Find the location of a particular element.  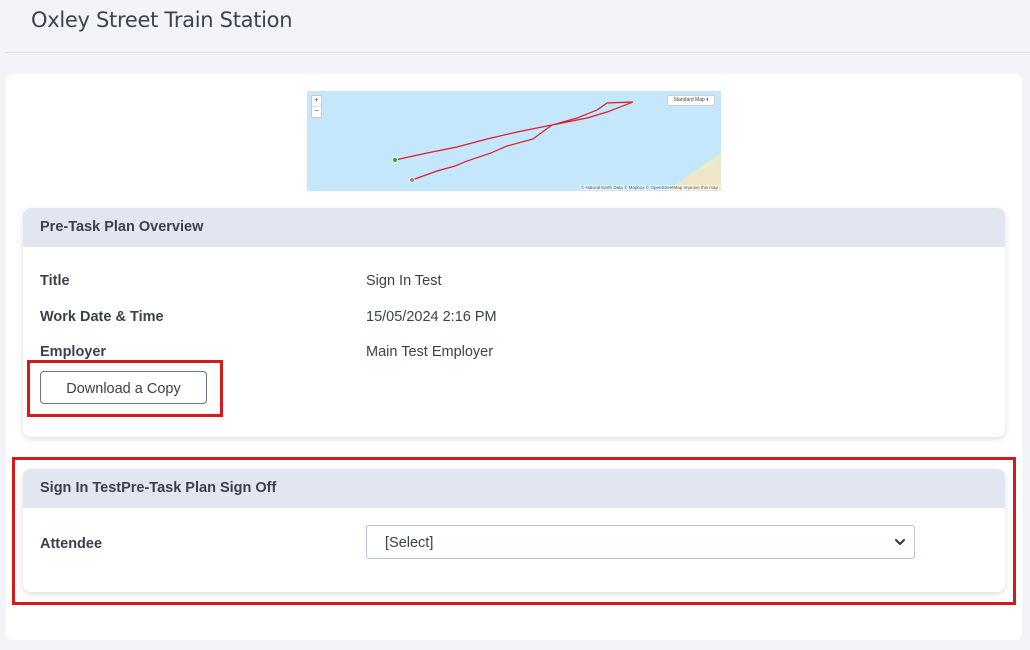

map-zoom-control: + − is located at coordinates (316, 106).